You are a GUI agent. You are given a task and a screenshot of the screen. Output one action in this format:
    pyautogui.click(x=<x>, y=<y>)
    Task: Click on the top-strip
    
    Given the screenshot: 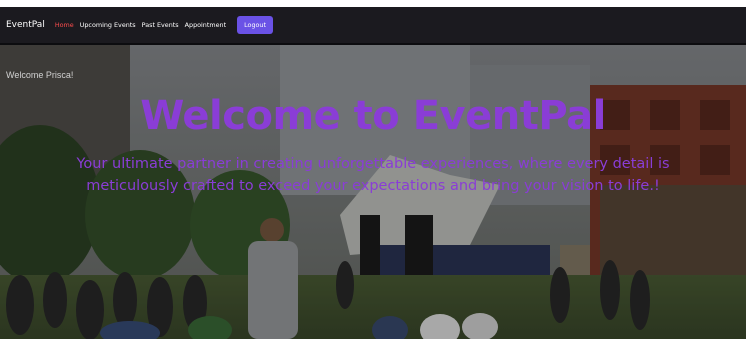 What is the action you would take?
    pyautogui.click(x=373, y=3)
    